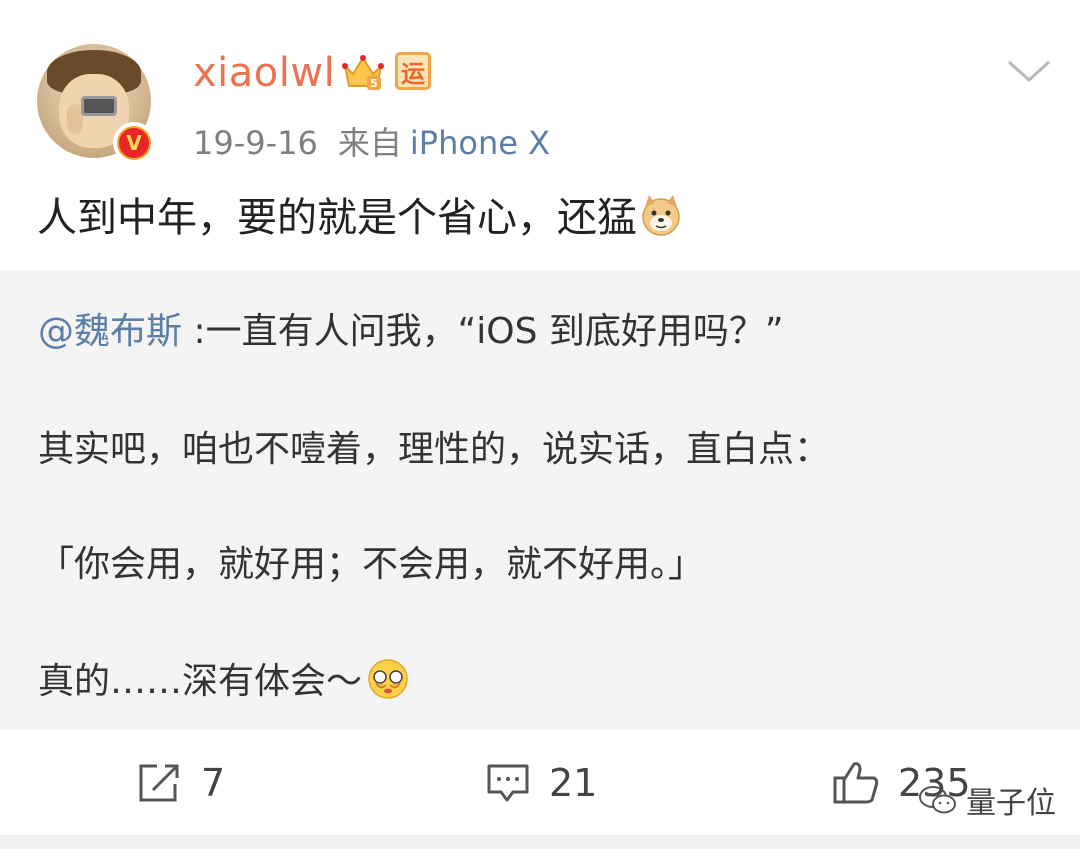 This screenshot has width=1080, height=849. Describe the element at coordinates (337, 218) in the screenshot. I see `post-text-content: 人到中年，要的就是个省心，还猛` at that location.